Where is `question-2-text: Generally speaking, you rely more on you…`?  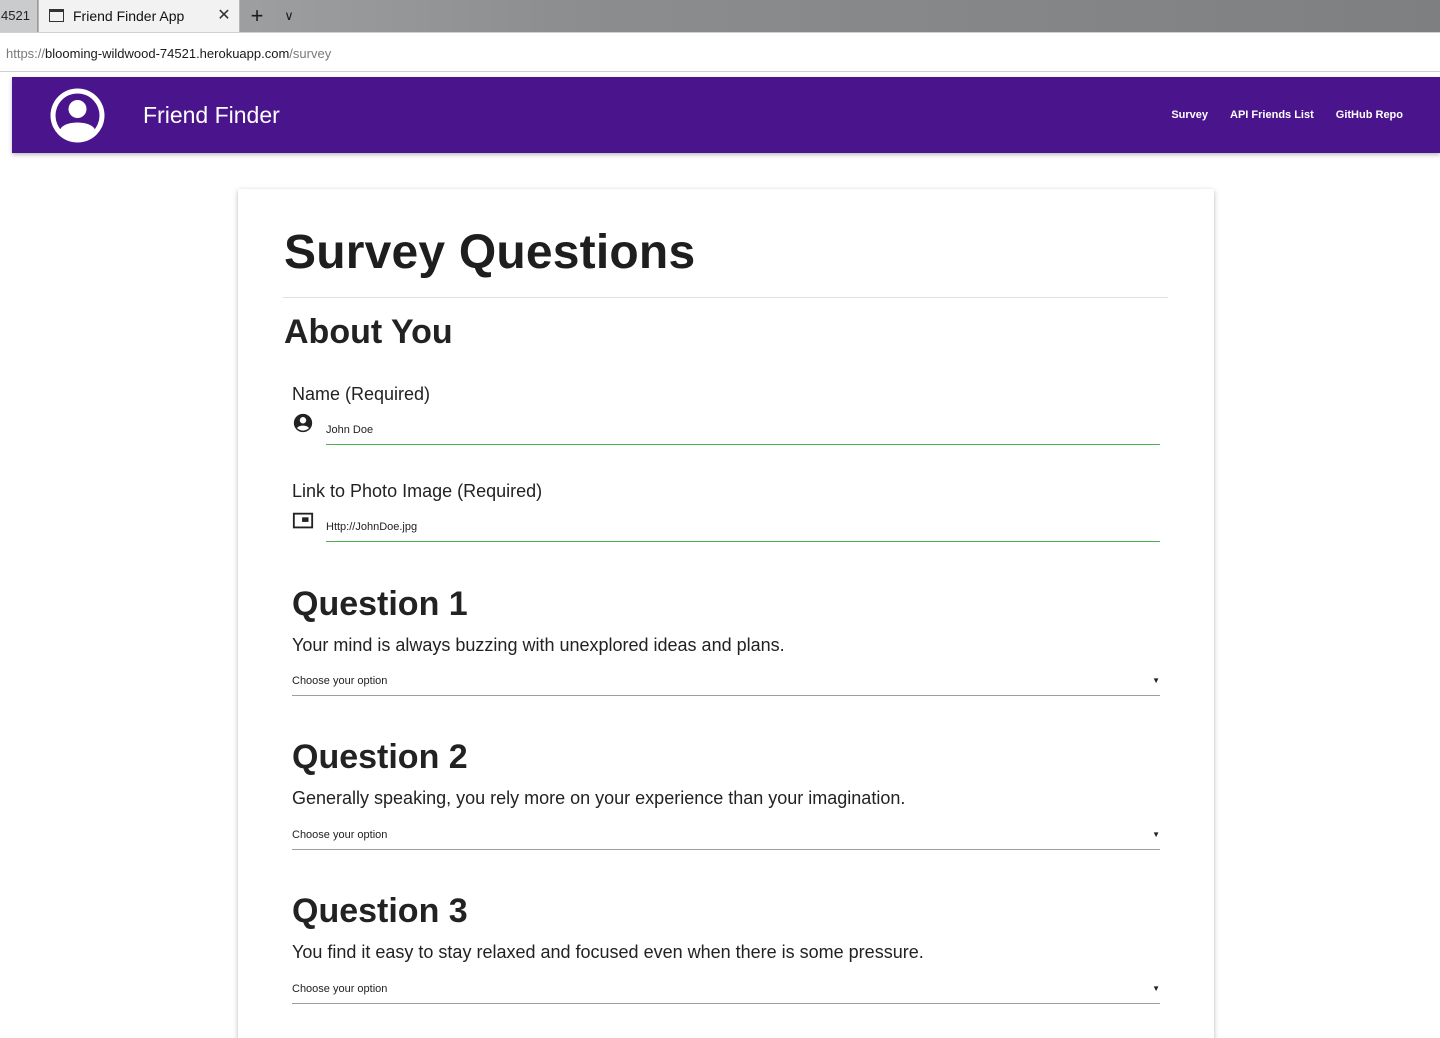 question-2-text: Generally speaking, you rely more on you… is located at coordinates (599, 798).